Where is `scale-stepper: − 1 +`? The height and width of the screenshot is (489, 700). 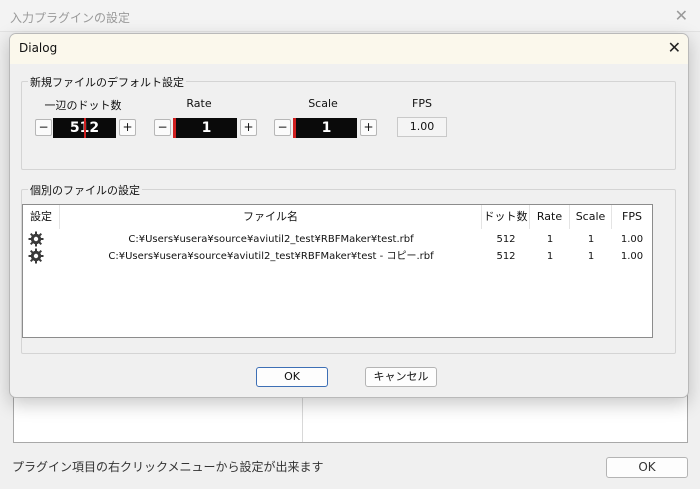
scale-stepper: − 1 + is located at coordinates (326, 128).